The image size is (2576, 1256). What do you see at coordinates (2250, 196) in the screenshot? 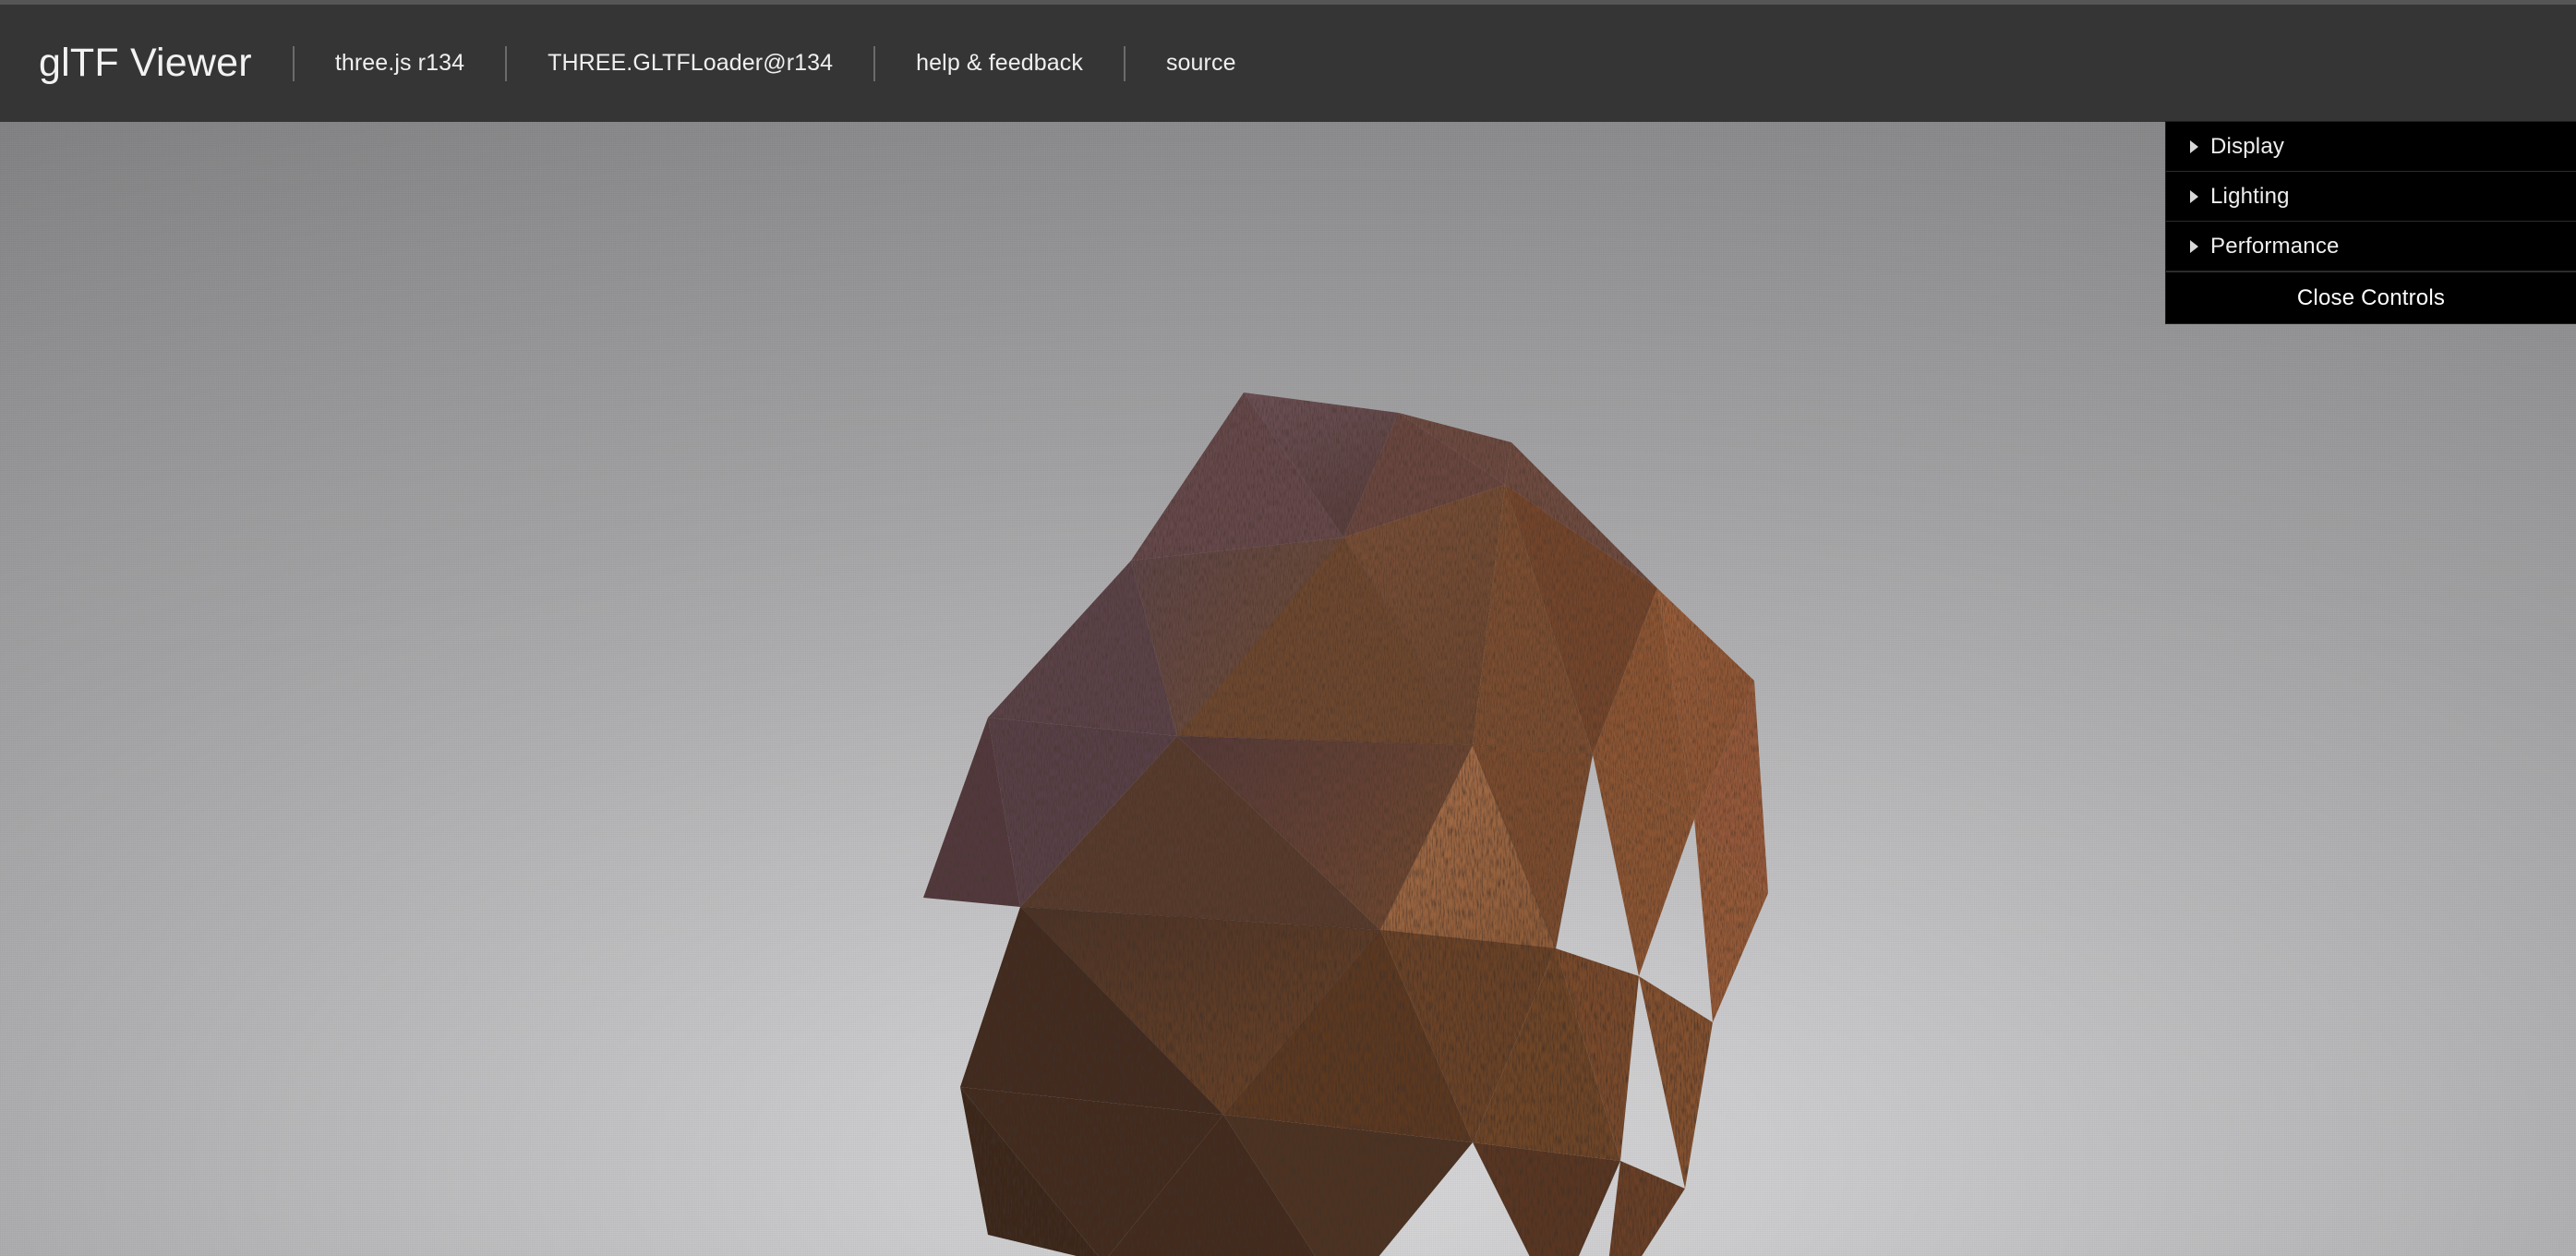
I see `gui-folder-label: Lighting` at bounding box center [2250, 196].